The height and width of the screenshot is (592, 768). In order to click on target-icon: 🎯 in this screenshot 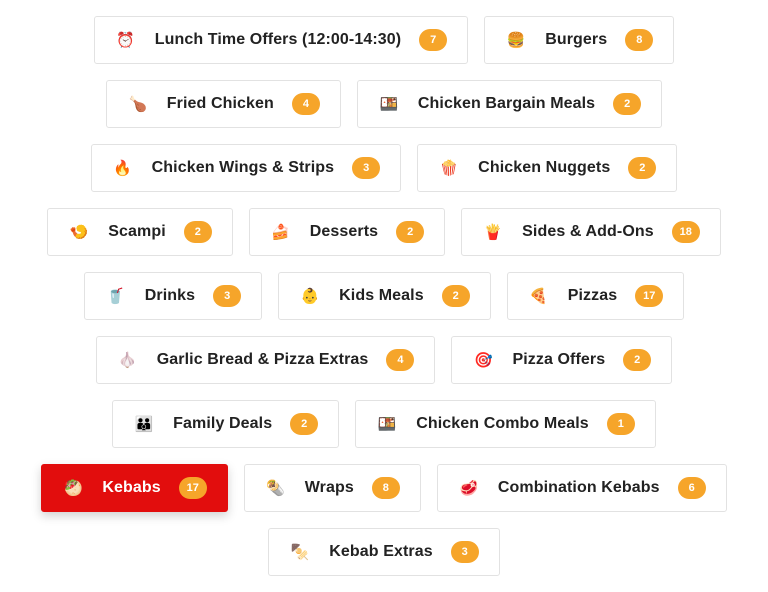, I will do `click(483, 359)`.